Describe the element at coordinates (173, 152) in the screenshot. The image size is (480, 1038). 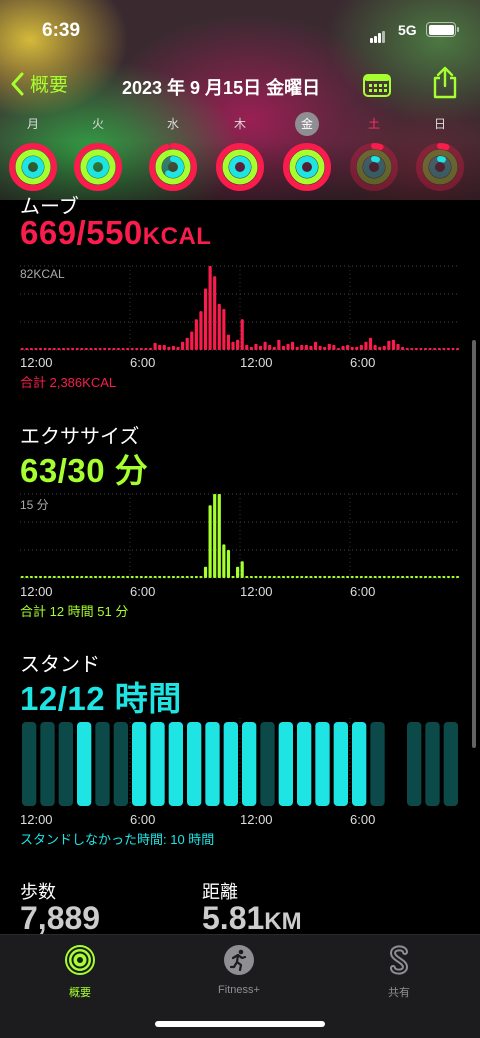
I see `day-wed: 水` at that location.